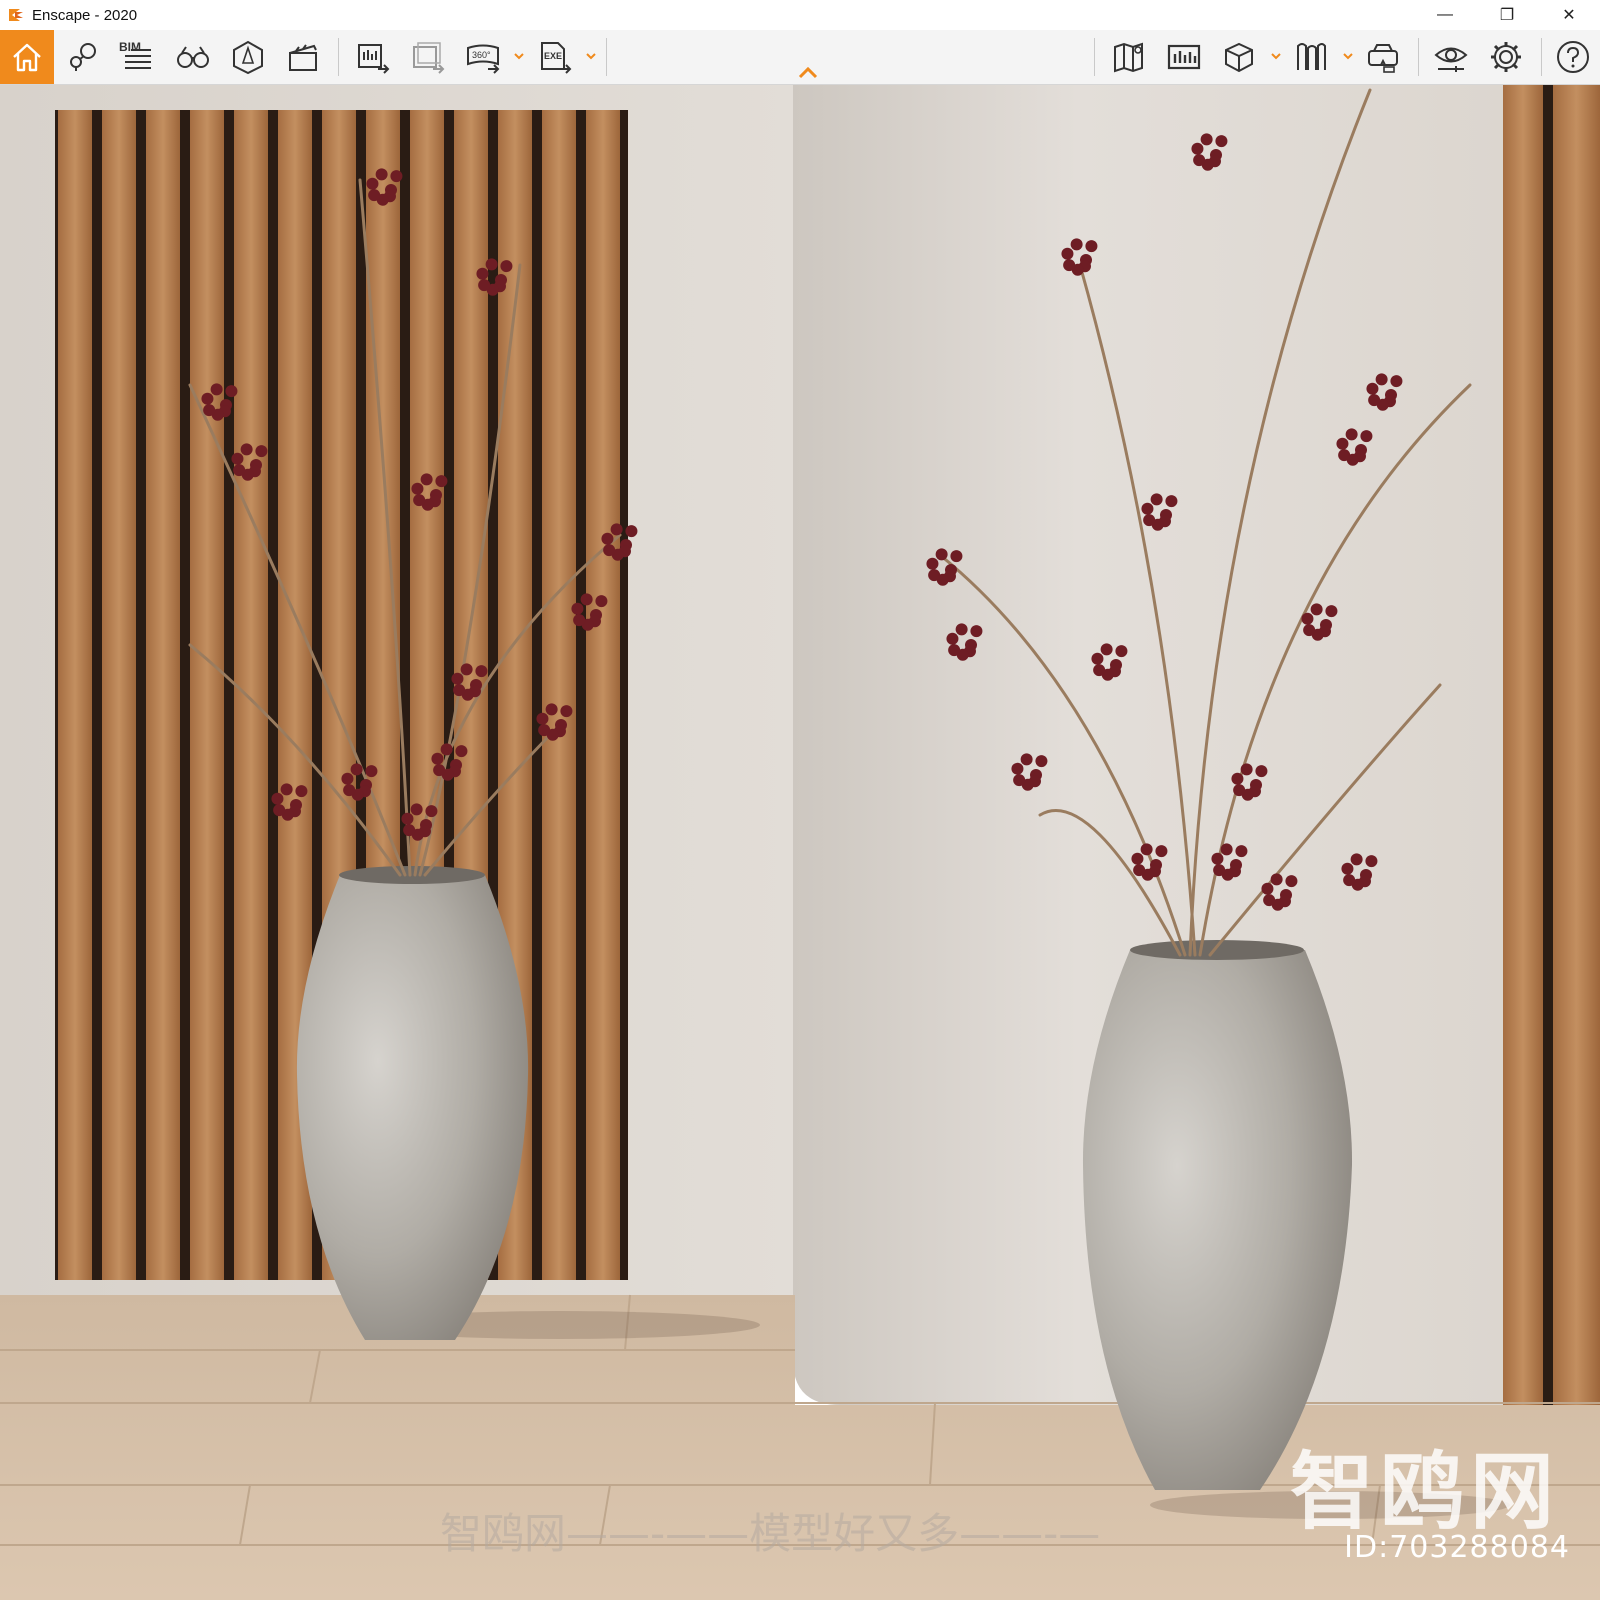  Describe the element at coordinates (1348, 56) in the screenshot. I see `material-dropdown-icon` at that location.